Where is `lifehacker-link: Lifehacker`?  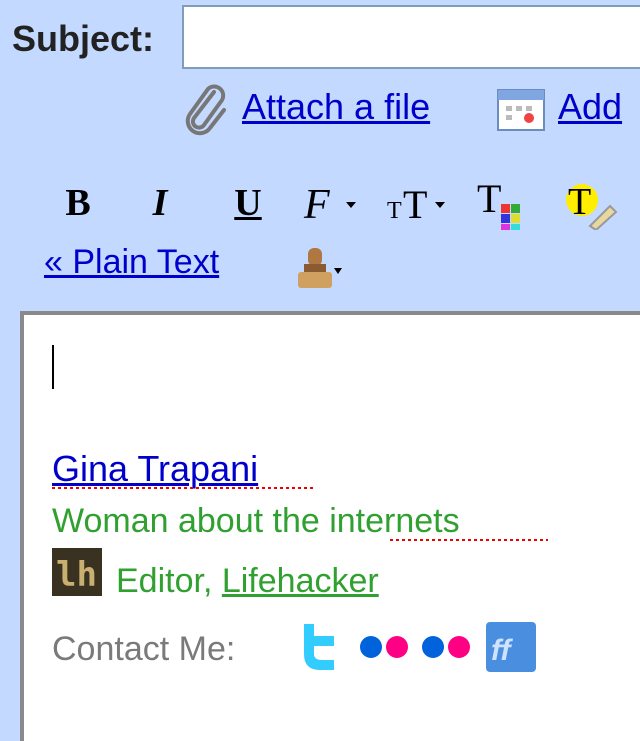
lifehacker-link: Lifehacker is located at coordinates (300, 581).